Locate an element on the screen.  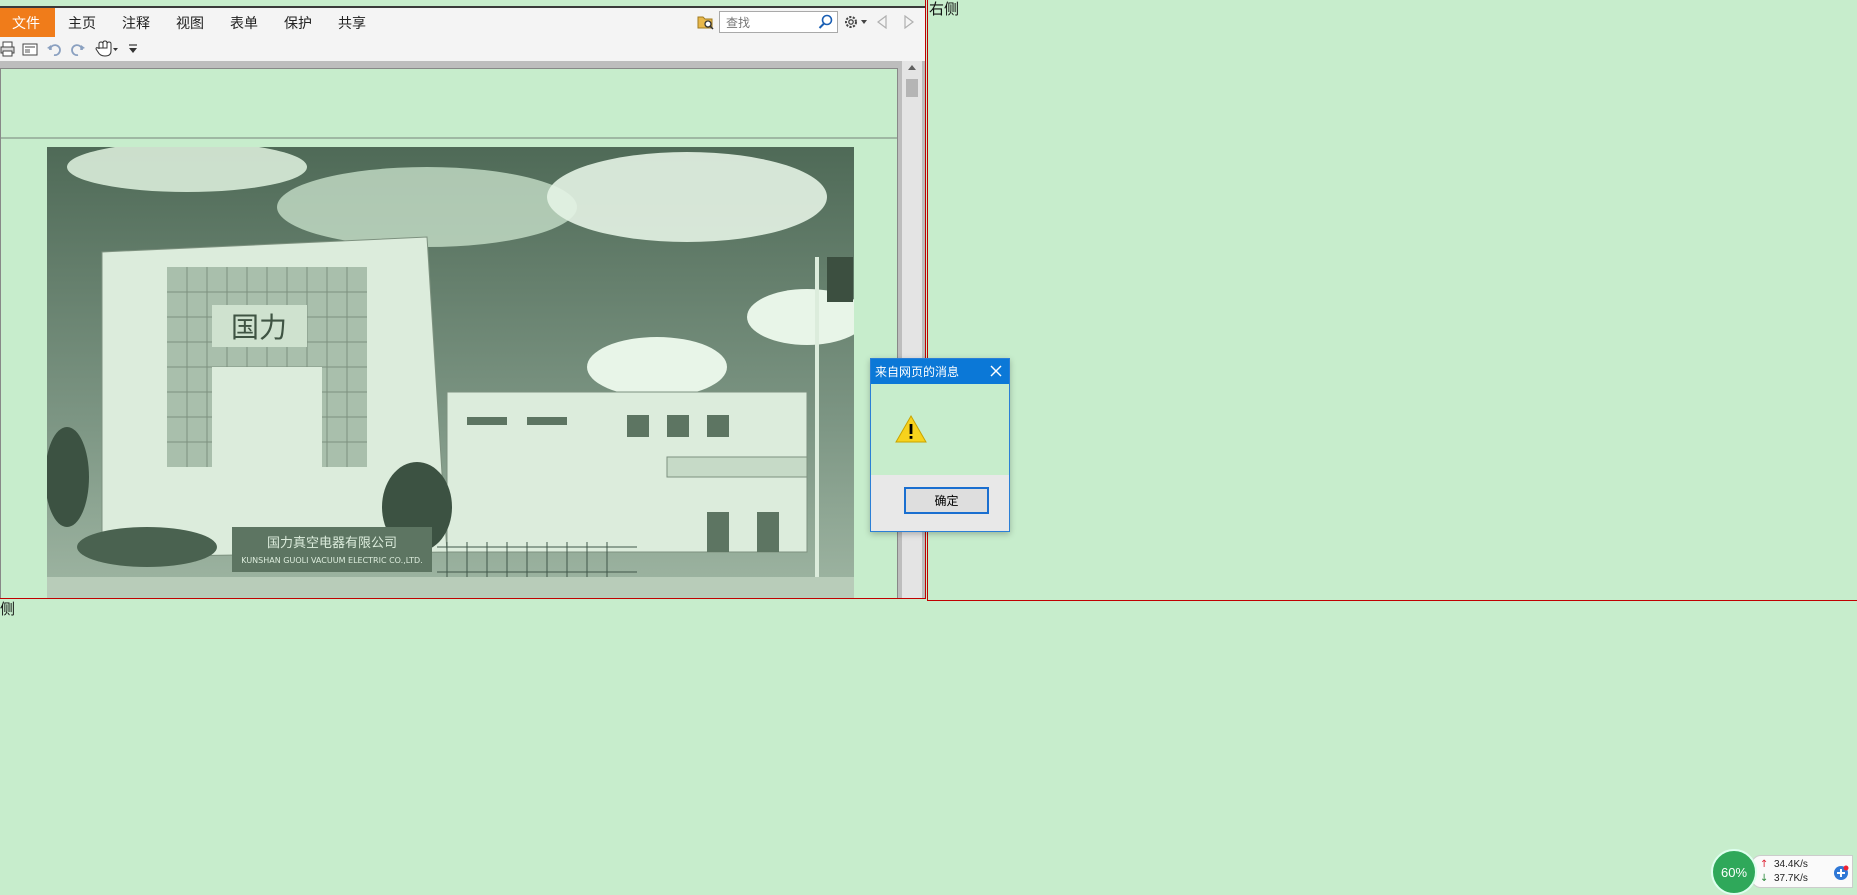
scroll-up-icon is located at coordinates (912, 68).